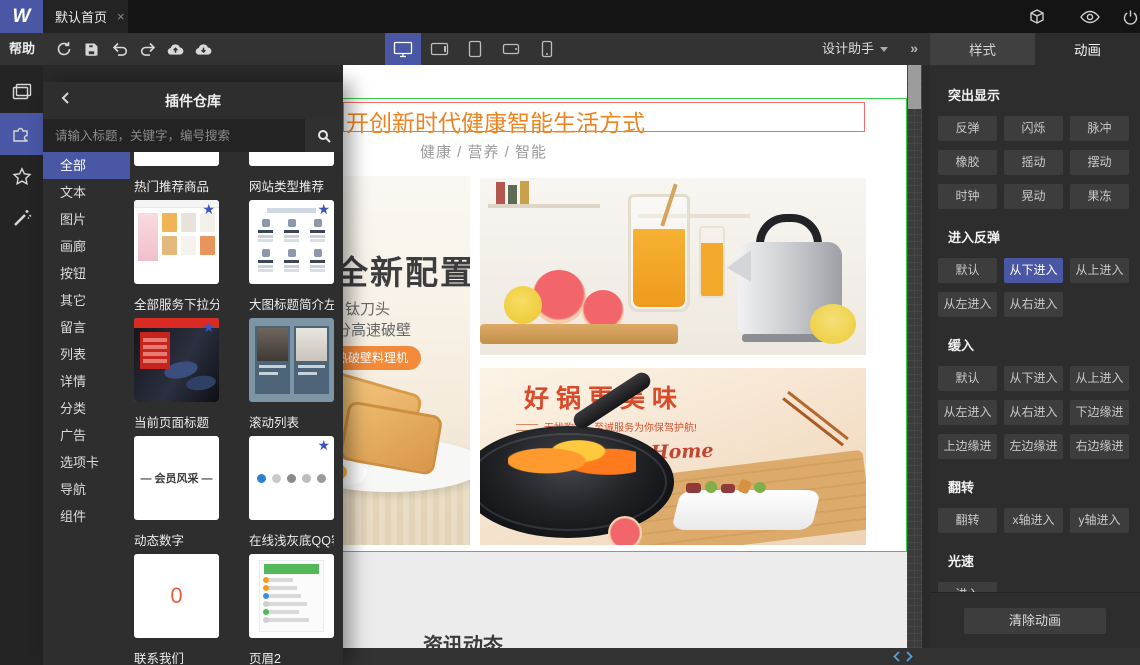  What do you see at coordinates (63, 49) in the screenshot?
I see `refresh-icon` at bounding box center [63, 49].